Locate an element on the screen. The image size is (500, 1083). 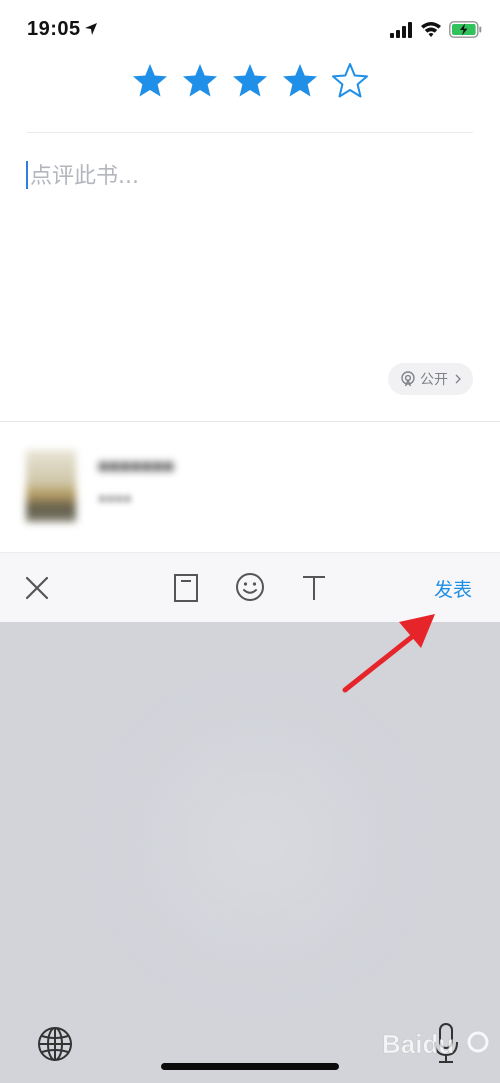
book-cover is located at coordinates (51, 486).